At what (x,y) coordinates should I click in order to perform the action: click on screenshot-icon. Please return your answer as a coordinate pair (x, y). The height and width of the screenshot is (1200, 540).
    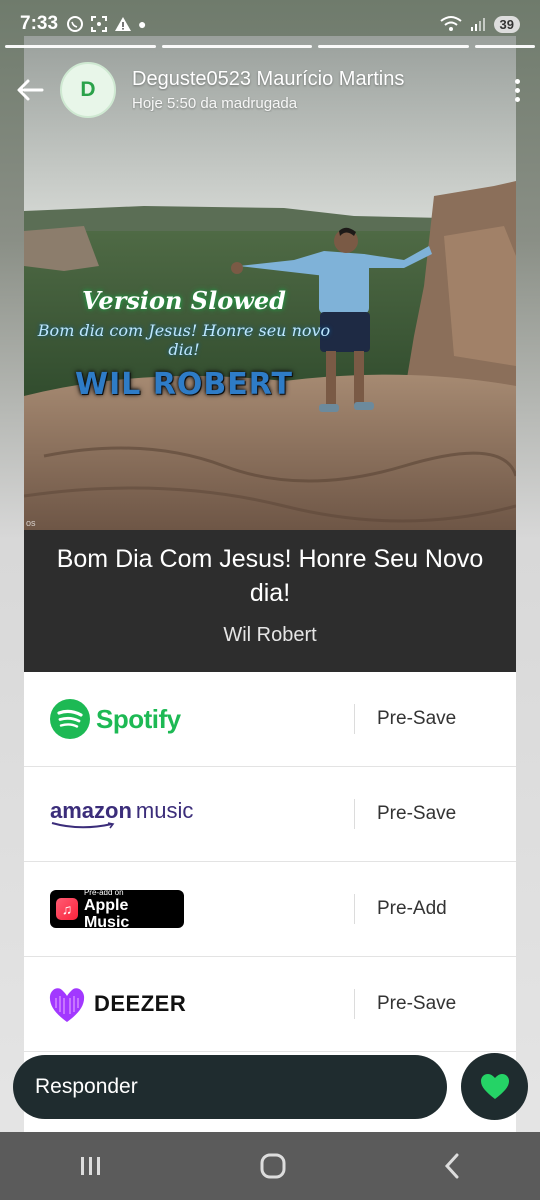
    Looking at the image, I should click on (99, 24).